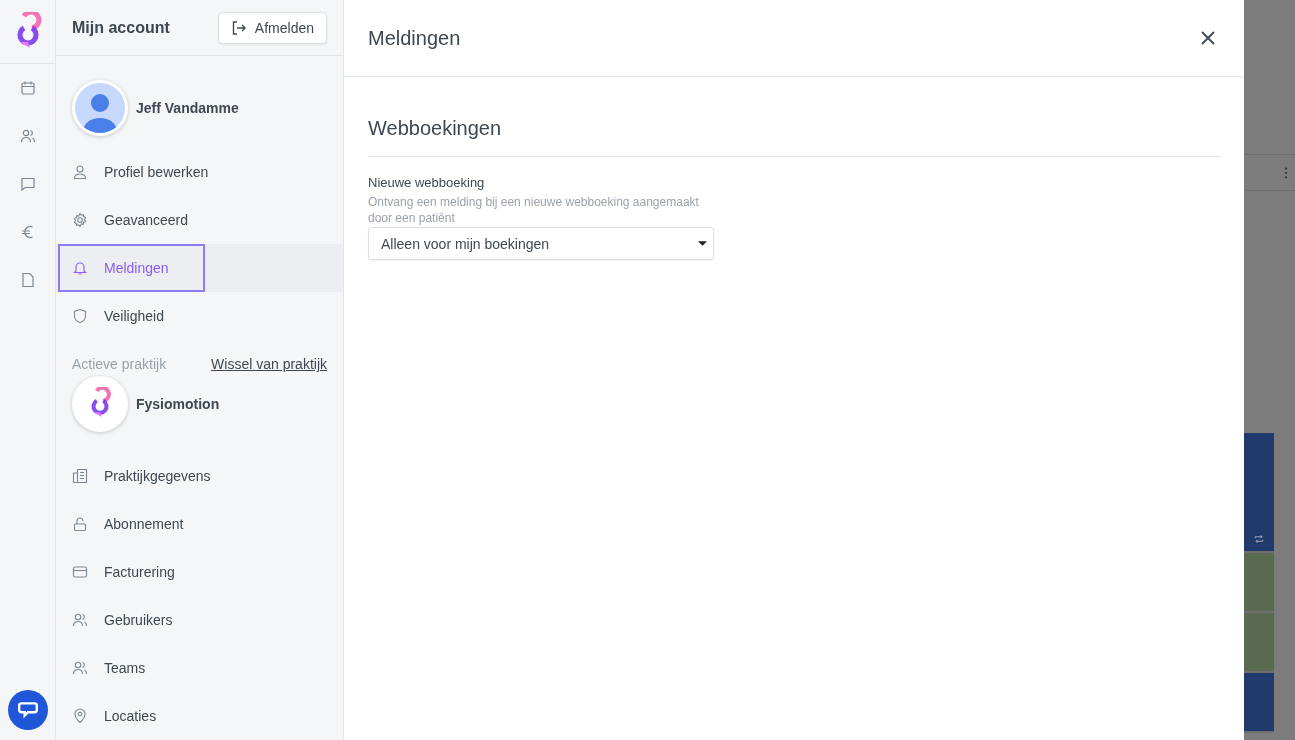 This screenshot has width=1295, height=740. I want to click on building-icon, so click(80, 476).